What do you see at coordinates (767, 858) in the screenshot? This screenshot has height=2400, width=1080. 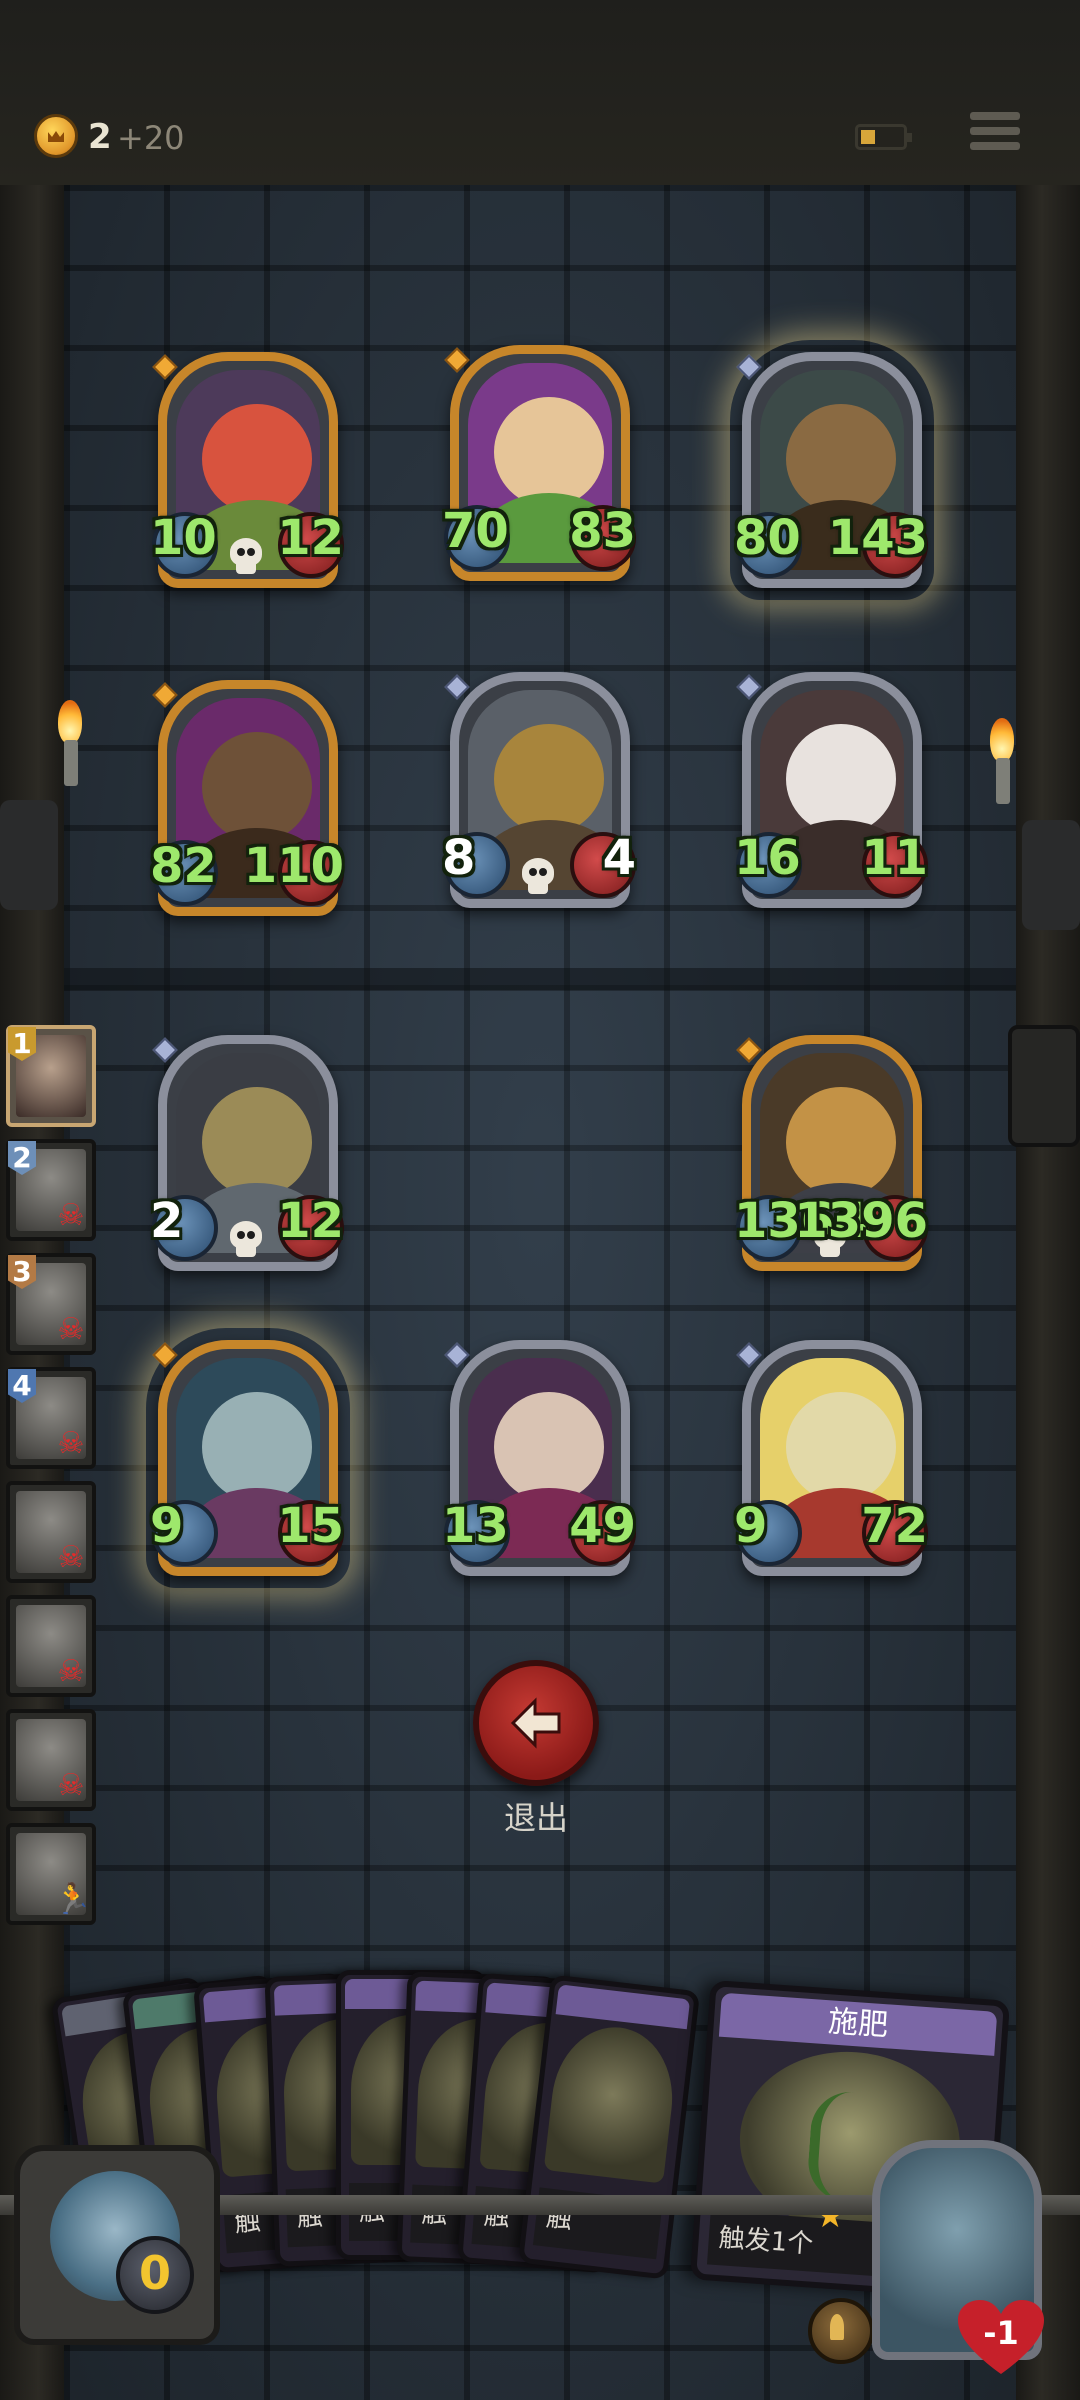 I see `unit-attack: 16` at bounding box center [767, 858].